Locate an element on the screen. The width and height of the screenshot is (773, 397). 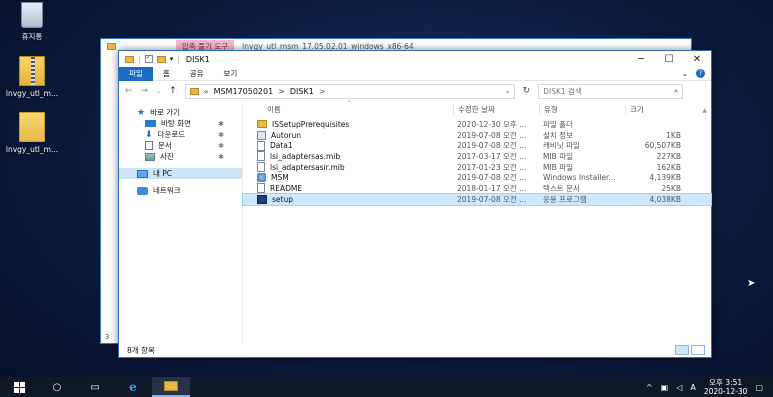
search-placeholder: DISK1 검색 is located at coordinates (562, 91).